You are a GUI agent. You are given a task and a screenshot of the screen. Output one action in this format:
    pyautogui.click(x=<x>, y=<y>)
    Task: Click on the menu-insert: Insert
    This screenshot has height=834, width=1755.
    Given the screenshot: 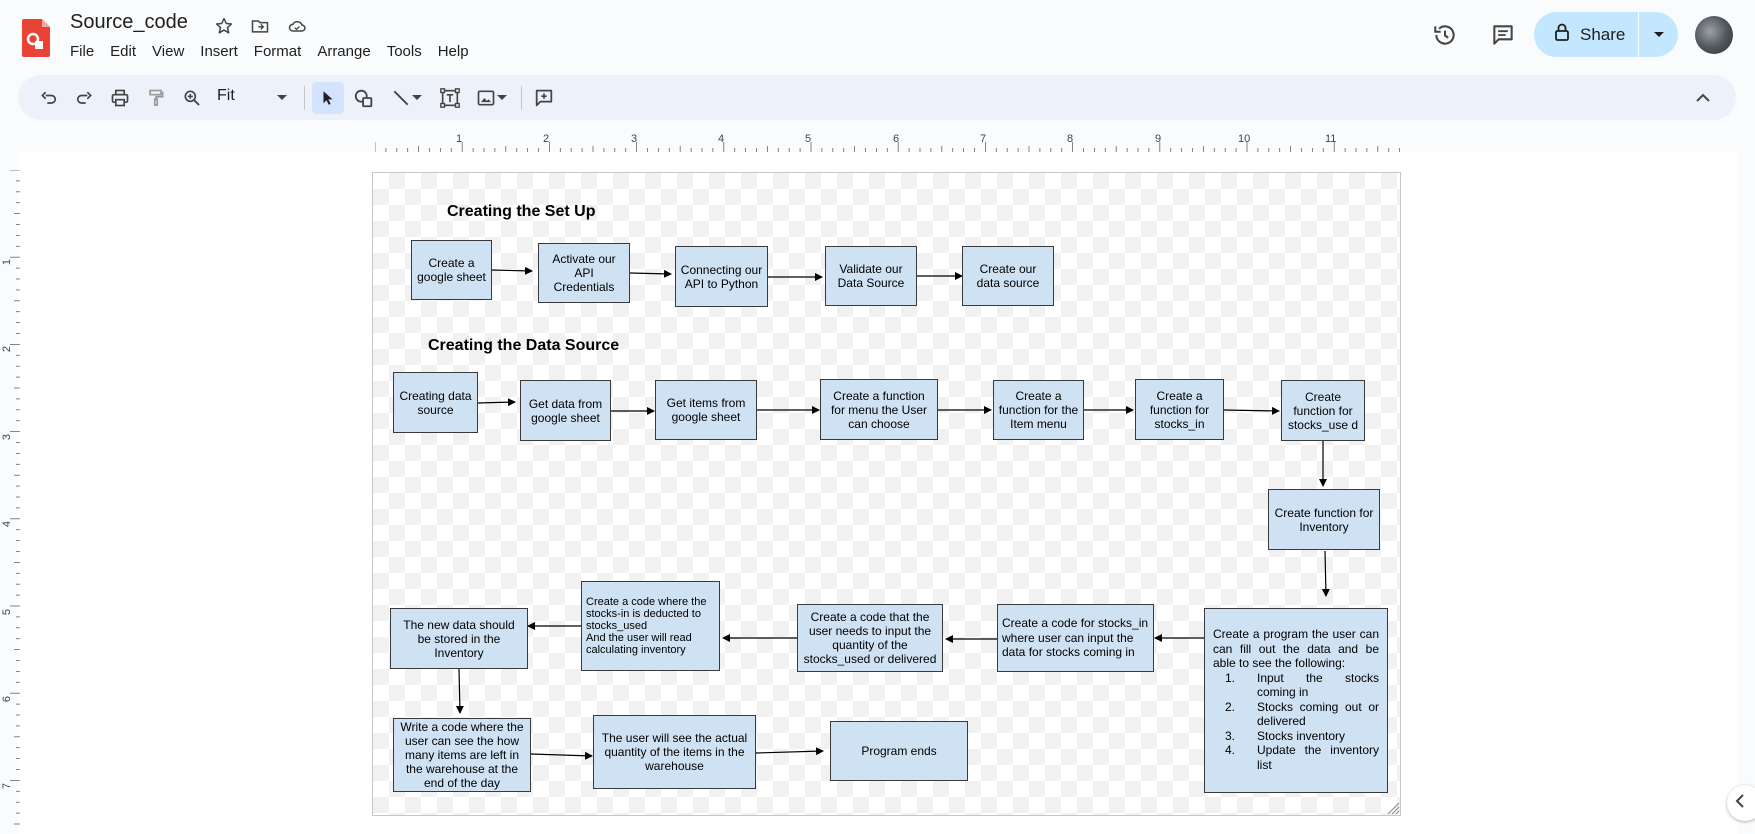 What is the action you would take?
    pyautogui.click(x=219, y=51)
    